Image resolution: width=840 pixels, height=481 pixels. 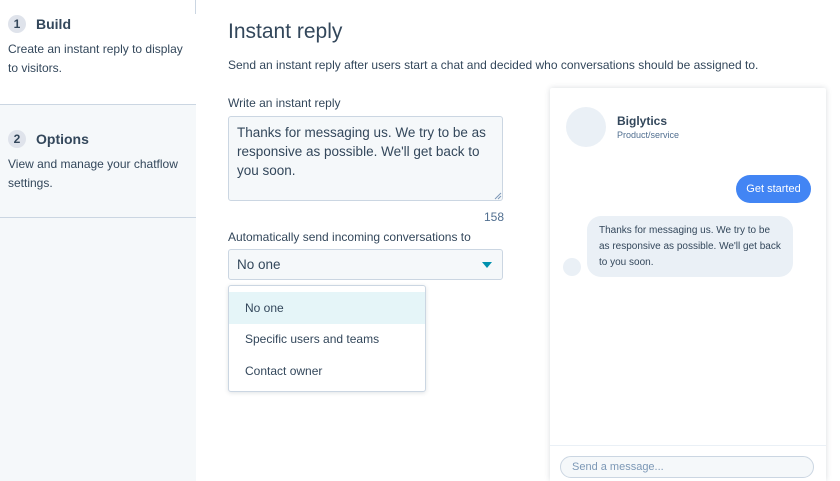 What do you see at coordinates (285, 31) in the screenshot?
I see `page-title: Instant reply` at bounding box center [285, 31].